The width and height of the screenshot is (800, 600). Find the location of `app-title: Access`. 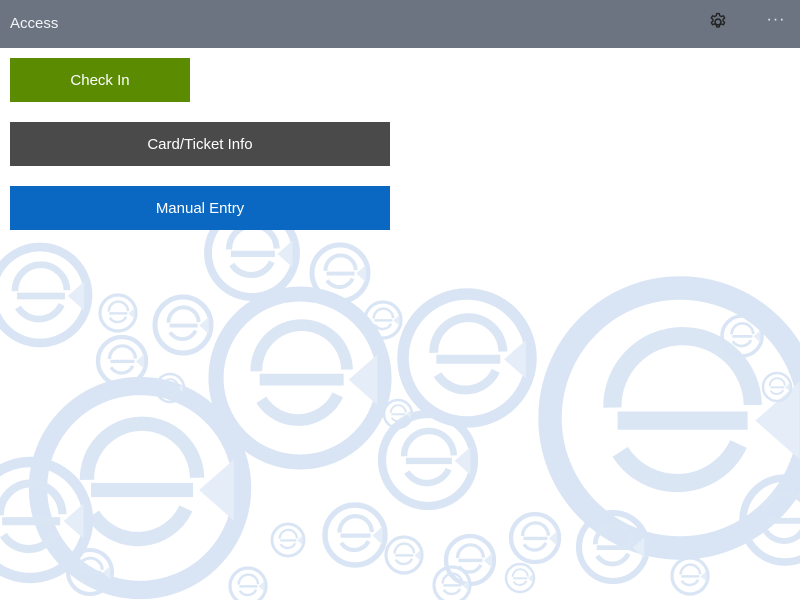

app-title: Access is located at coordinates (34, 23).